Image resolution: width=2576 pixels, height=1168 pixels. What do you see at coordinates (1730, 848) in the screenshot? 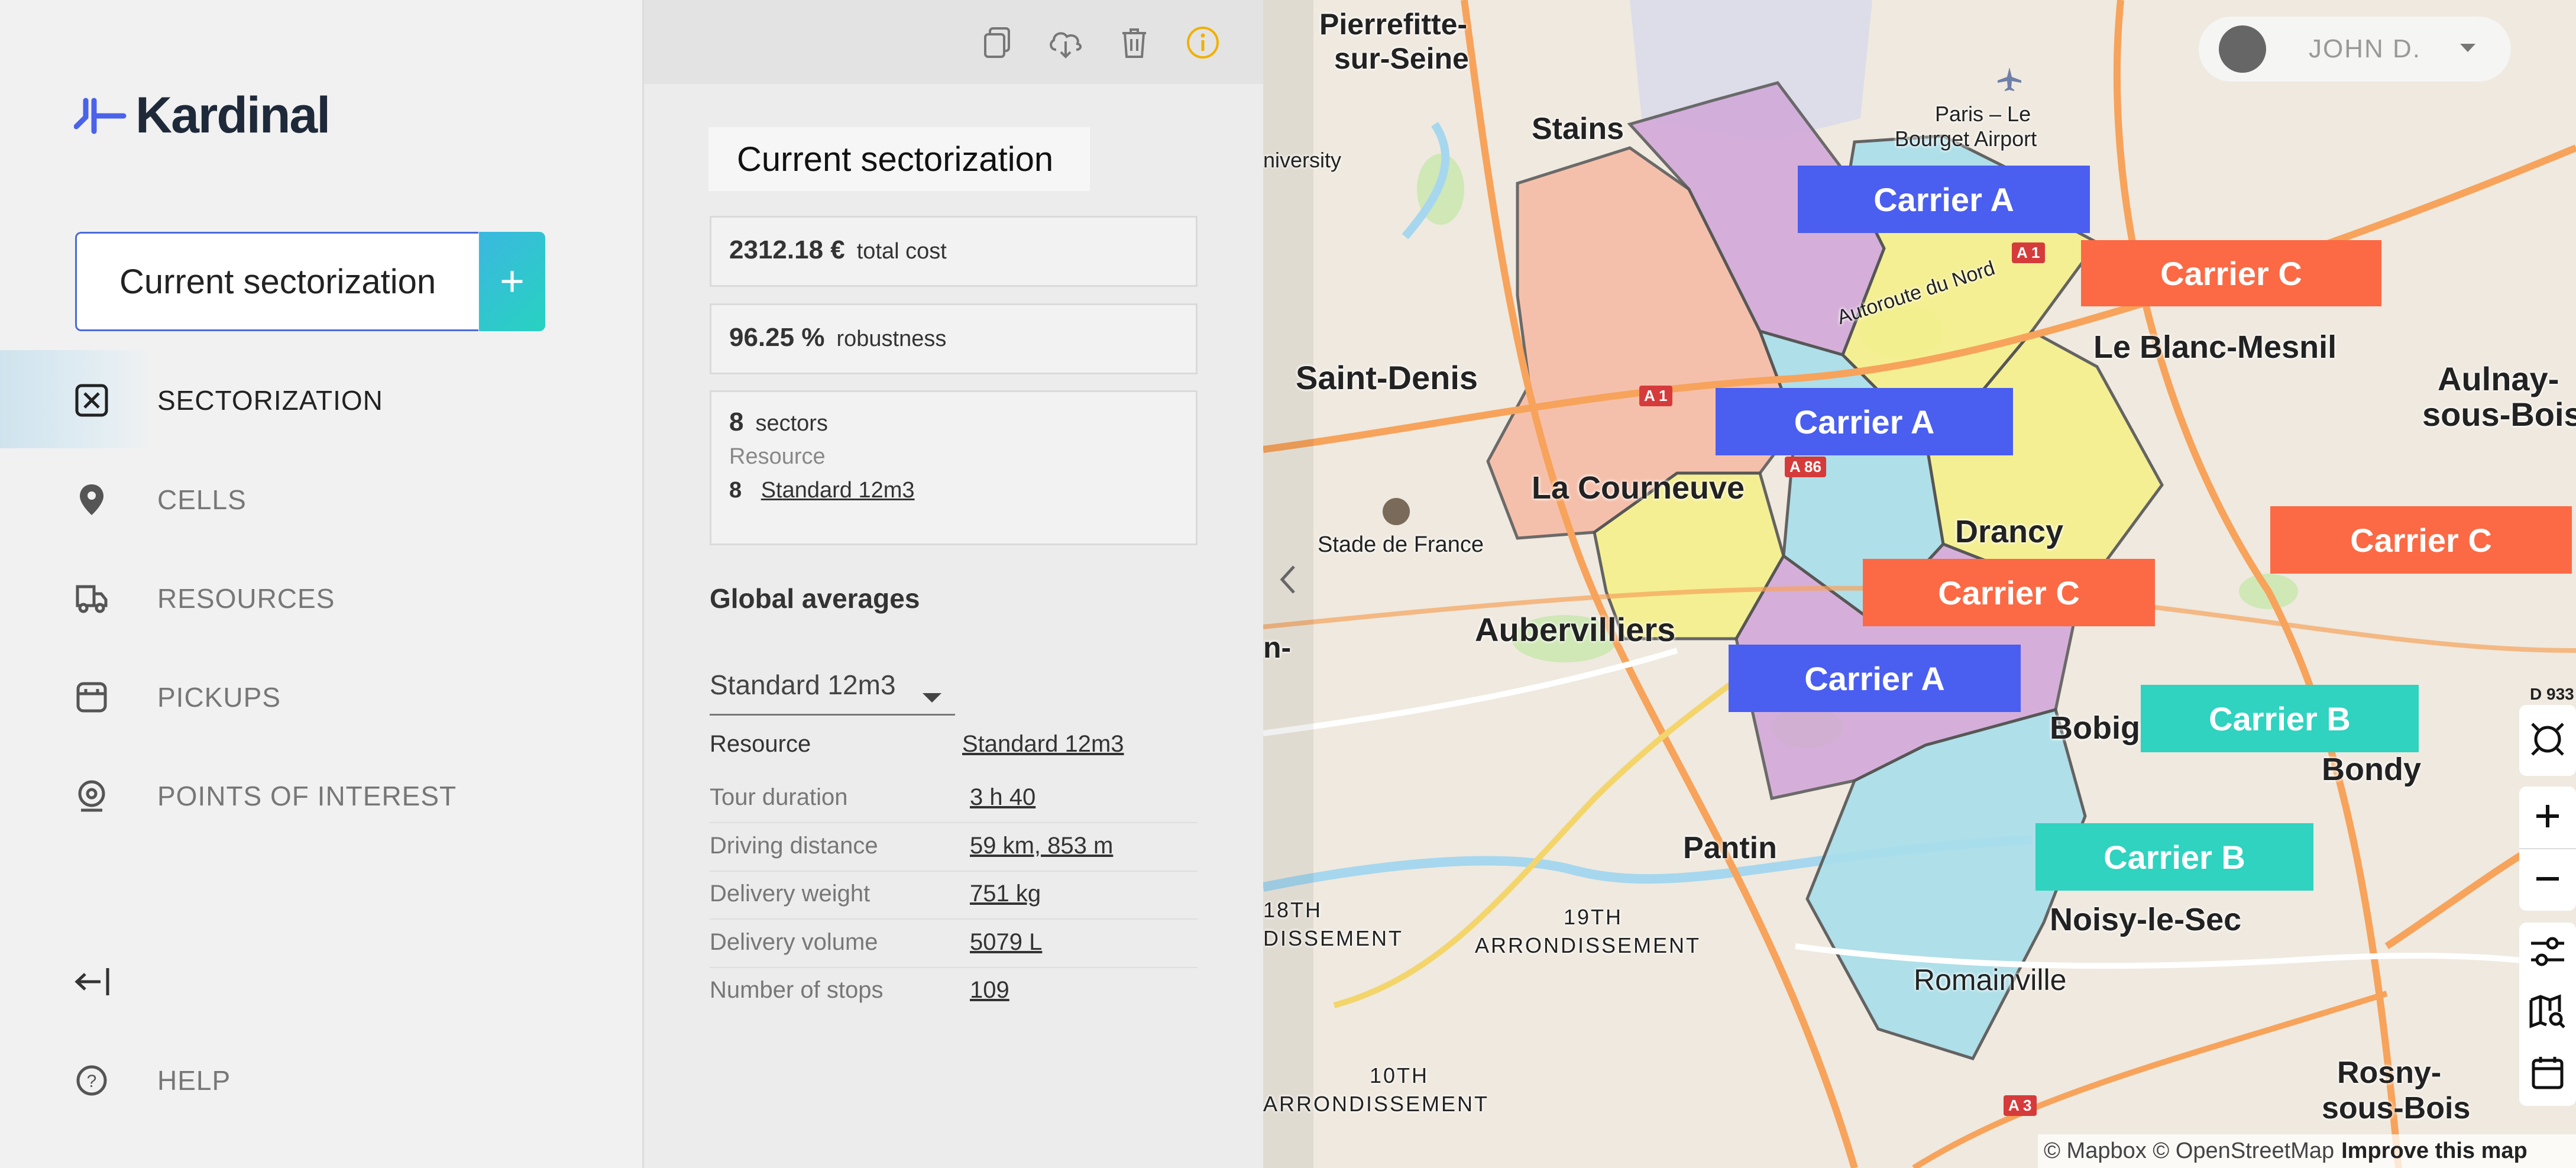
I see `map-label: Pantin` at bounding box center [1730, 848].